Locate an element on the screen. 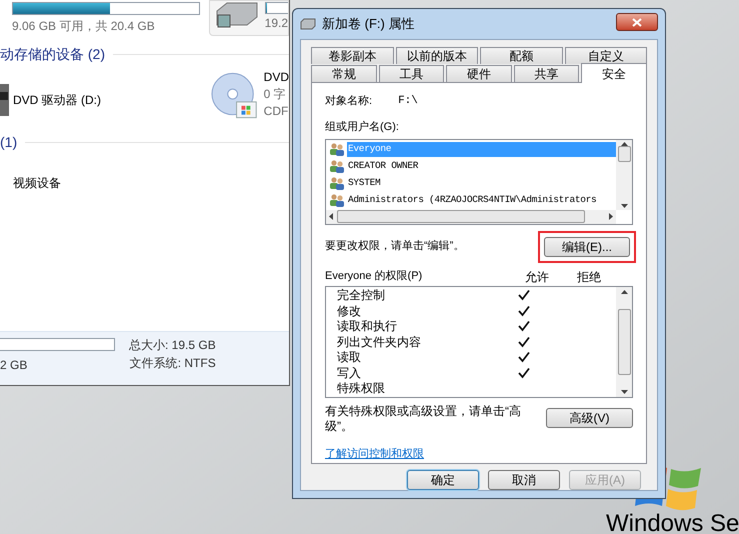  tab: 安全 is located at coordinates (614, 73).